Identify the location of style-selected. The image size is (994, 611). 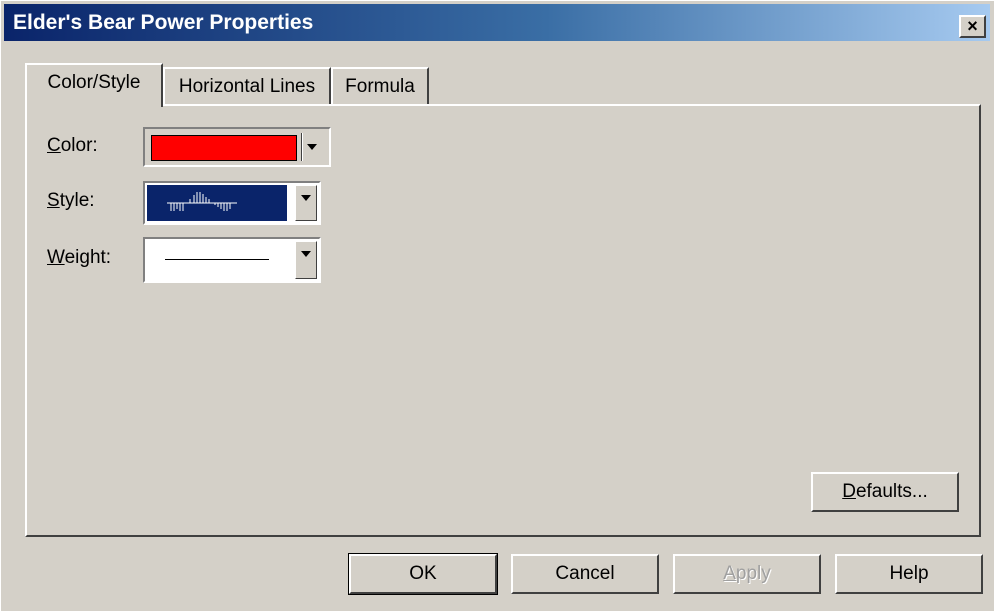
(217, 203).